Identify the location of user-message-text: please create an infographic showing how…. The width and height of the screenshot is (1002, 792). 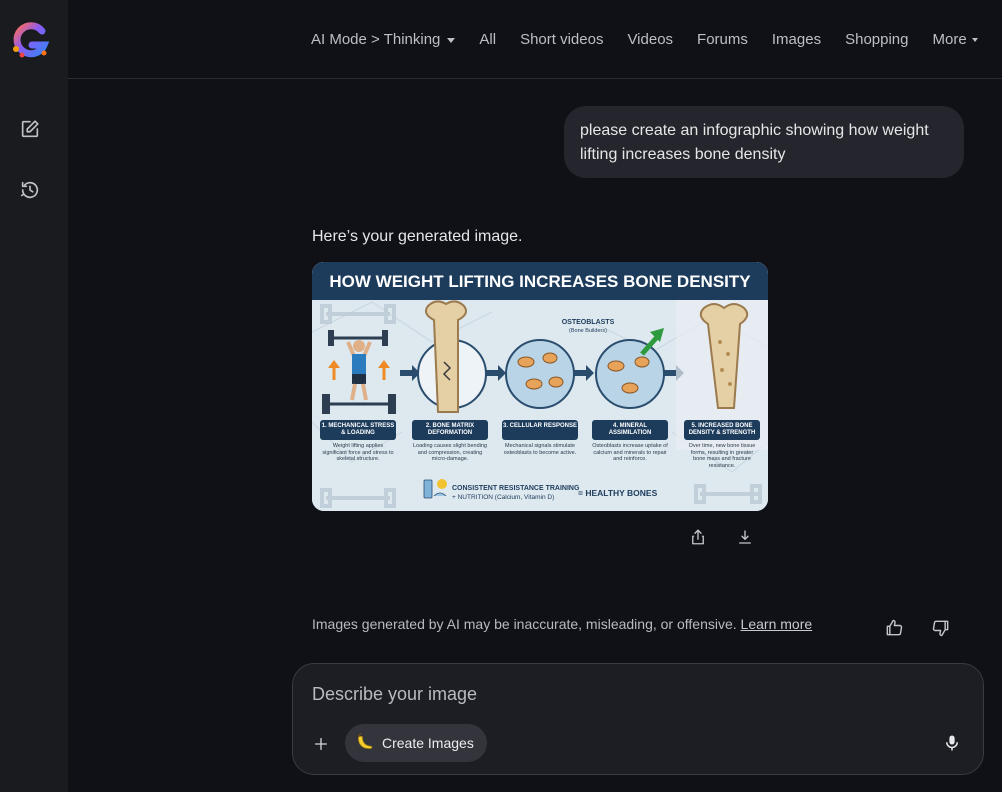
(754, 142).